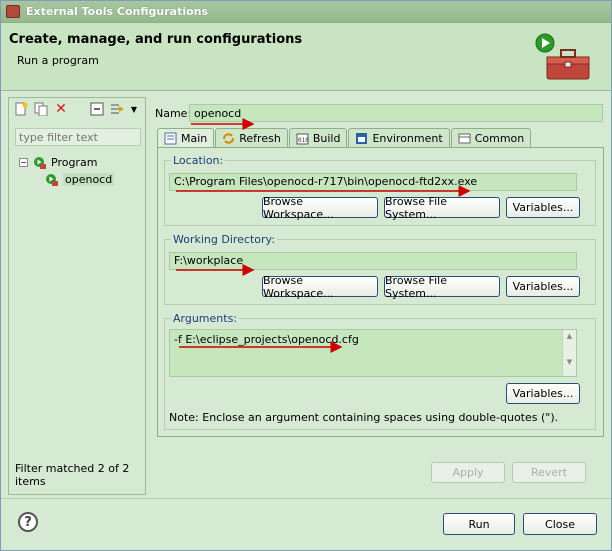 The height and width of the screenshot is (551, 612). What do you see at coordinates (499, 138) in the screenshot?
I see `tab-label: Common` at bounding box center [499, 138].